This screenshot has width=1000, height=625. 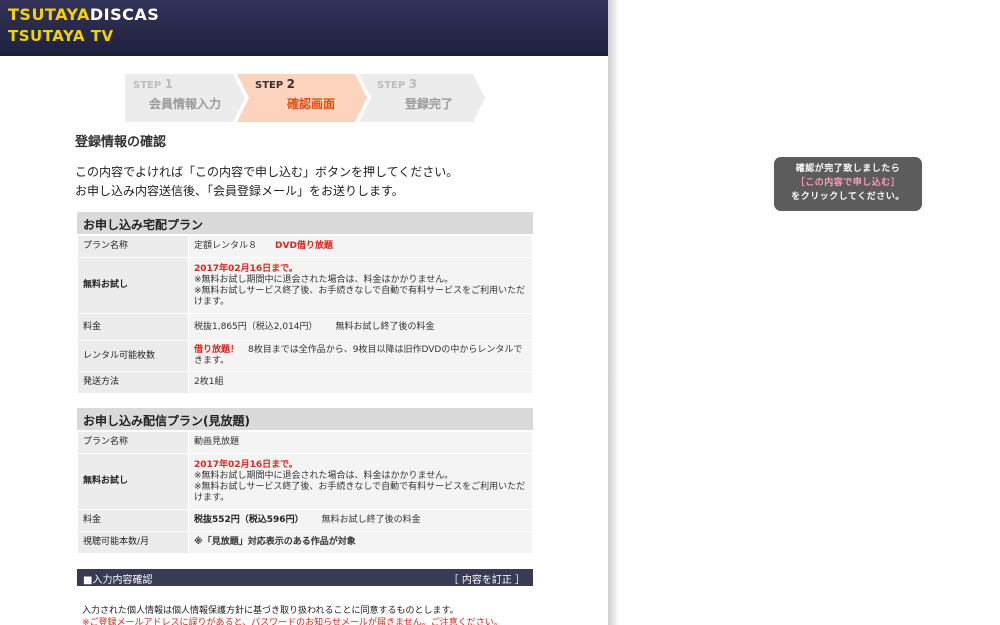 What do you see at coordinates (305, 382) in the screenshot?
I see `table-row: 発送方法 2枚1組` at bounding box center [305, 382].